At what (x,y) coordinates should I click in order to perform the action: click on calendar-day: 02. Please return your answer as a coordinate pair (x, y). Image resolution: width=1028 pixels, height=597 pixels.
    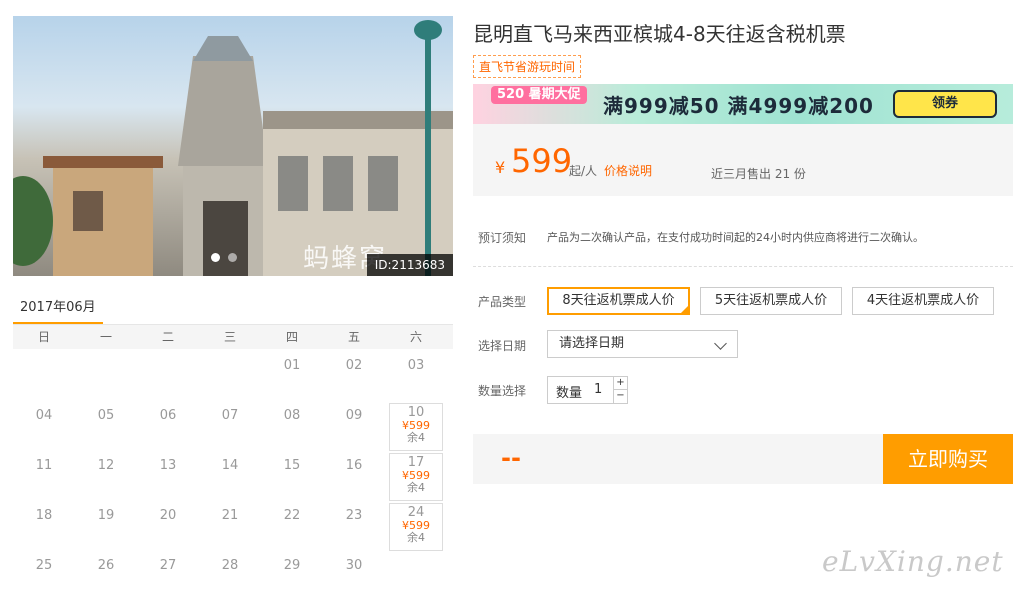
    Looking at the image, I should click on (354, 377).